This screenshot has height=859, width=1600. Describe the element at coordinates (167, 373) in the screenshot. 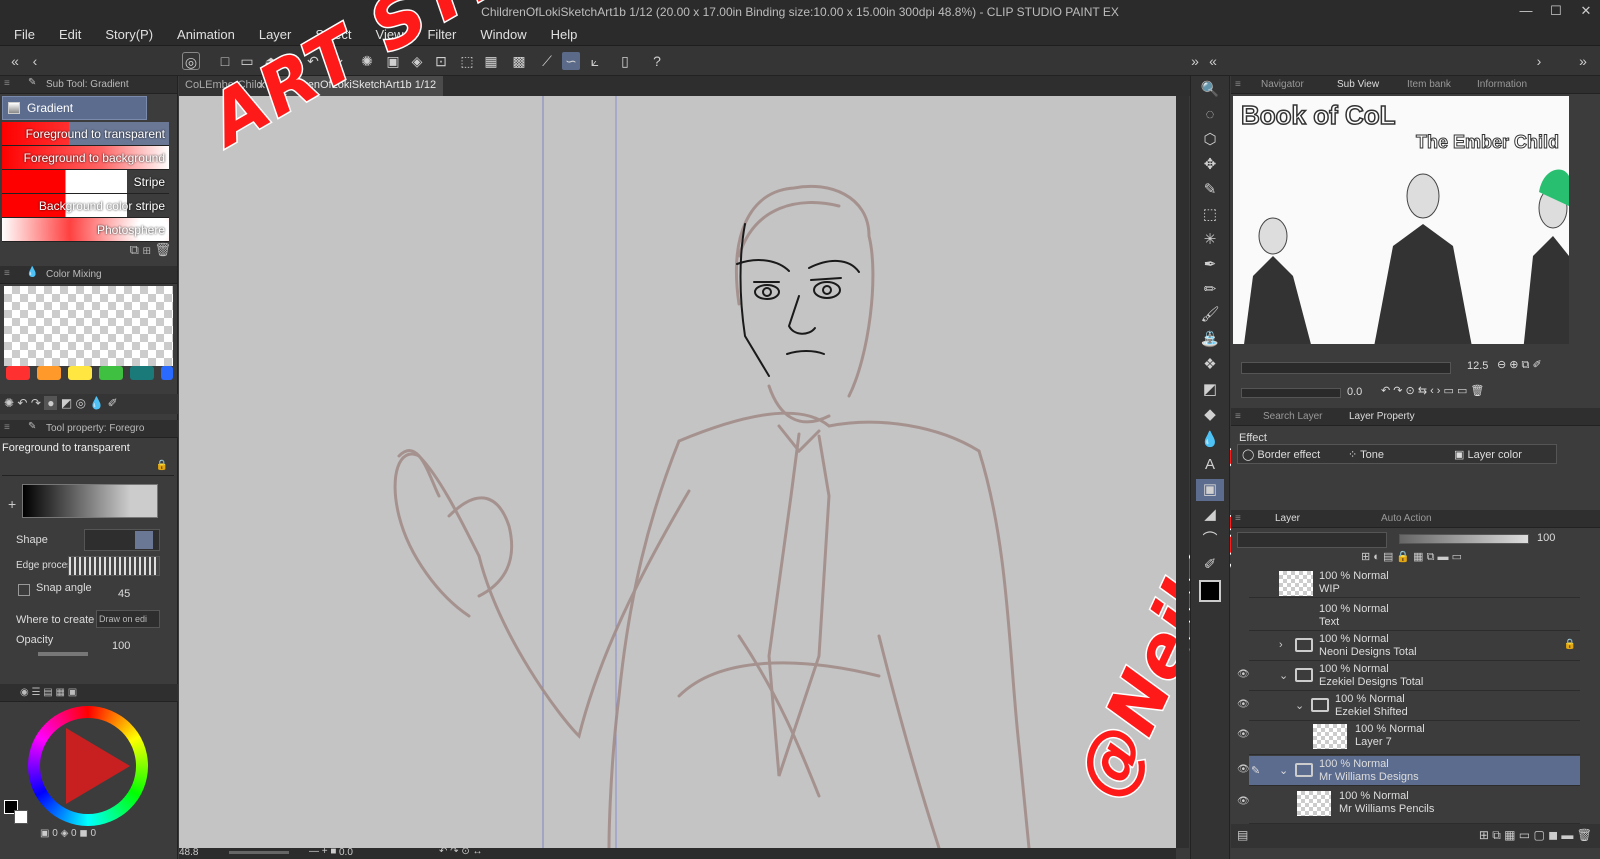

I see `palette-blue` at that location.